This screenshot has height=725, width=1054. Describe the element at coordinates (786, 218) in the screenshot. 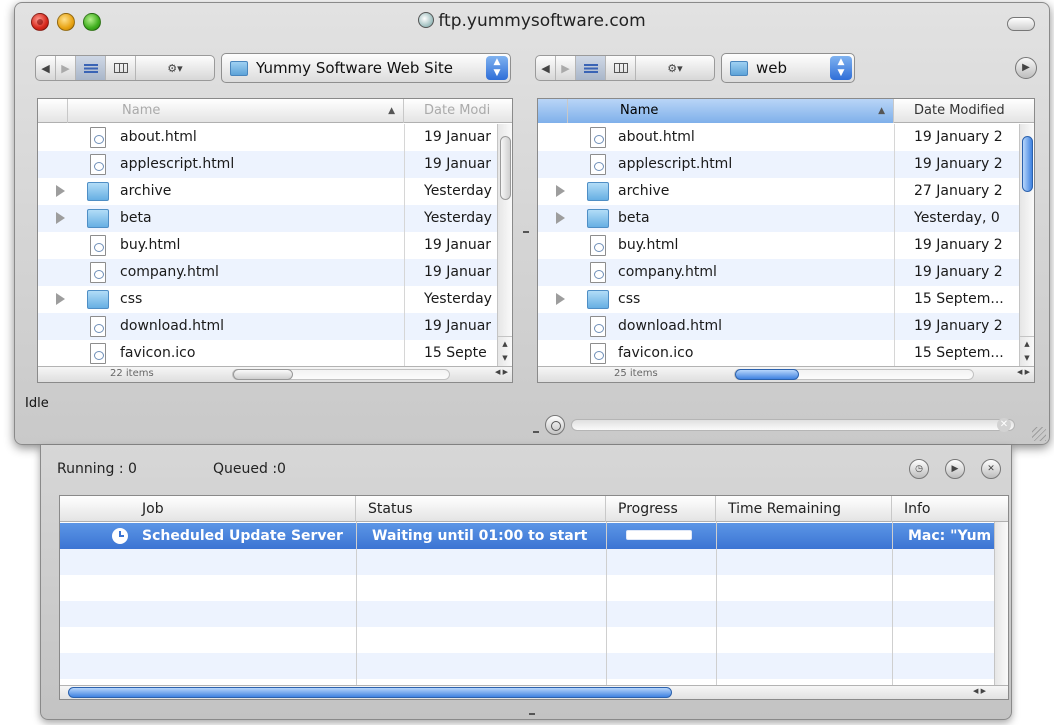

I see `file-row: beta Yesterday, 0` at that location.